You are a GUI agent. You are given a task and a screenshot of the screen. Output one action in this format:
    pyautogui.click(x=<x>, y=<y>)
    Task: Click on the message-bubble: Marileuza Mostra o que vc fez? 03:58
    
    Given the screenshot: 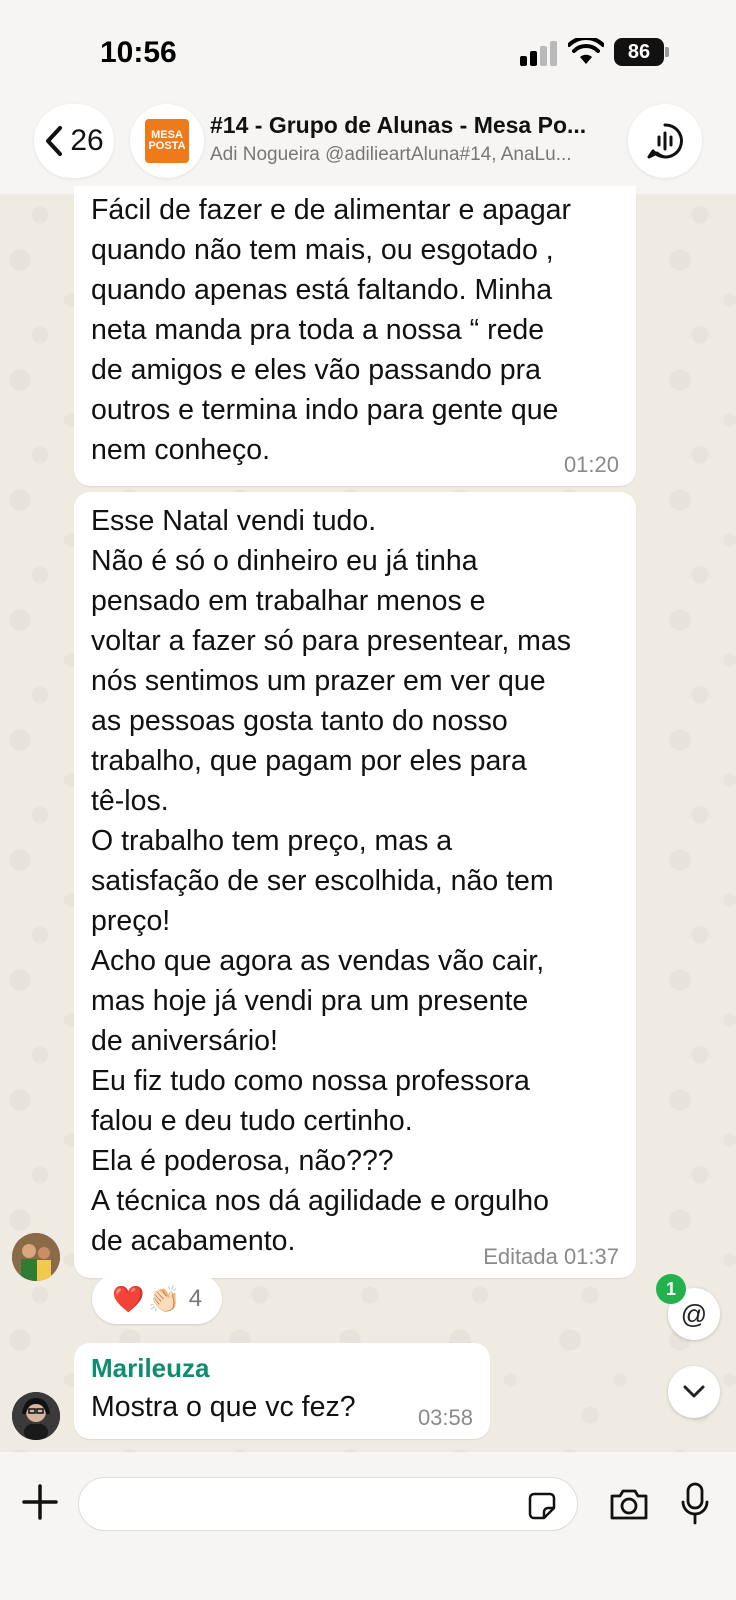 What is the action you would take?
    pyautogui.click(x=282, y=1391)
    